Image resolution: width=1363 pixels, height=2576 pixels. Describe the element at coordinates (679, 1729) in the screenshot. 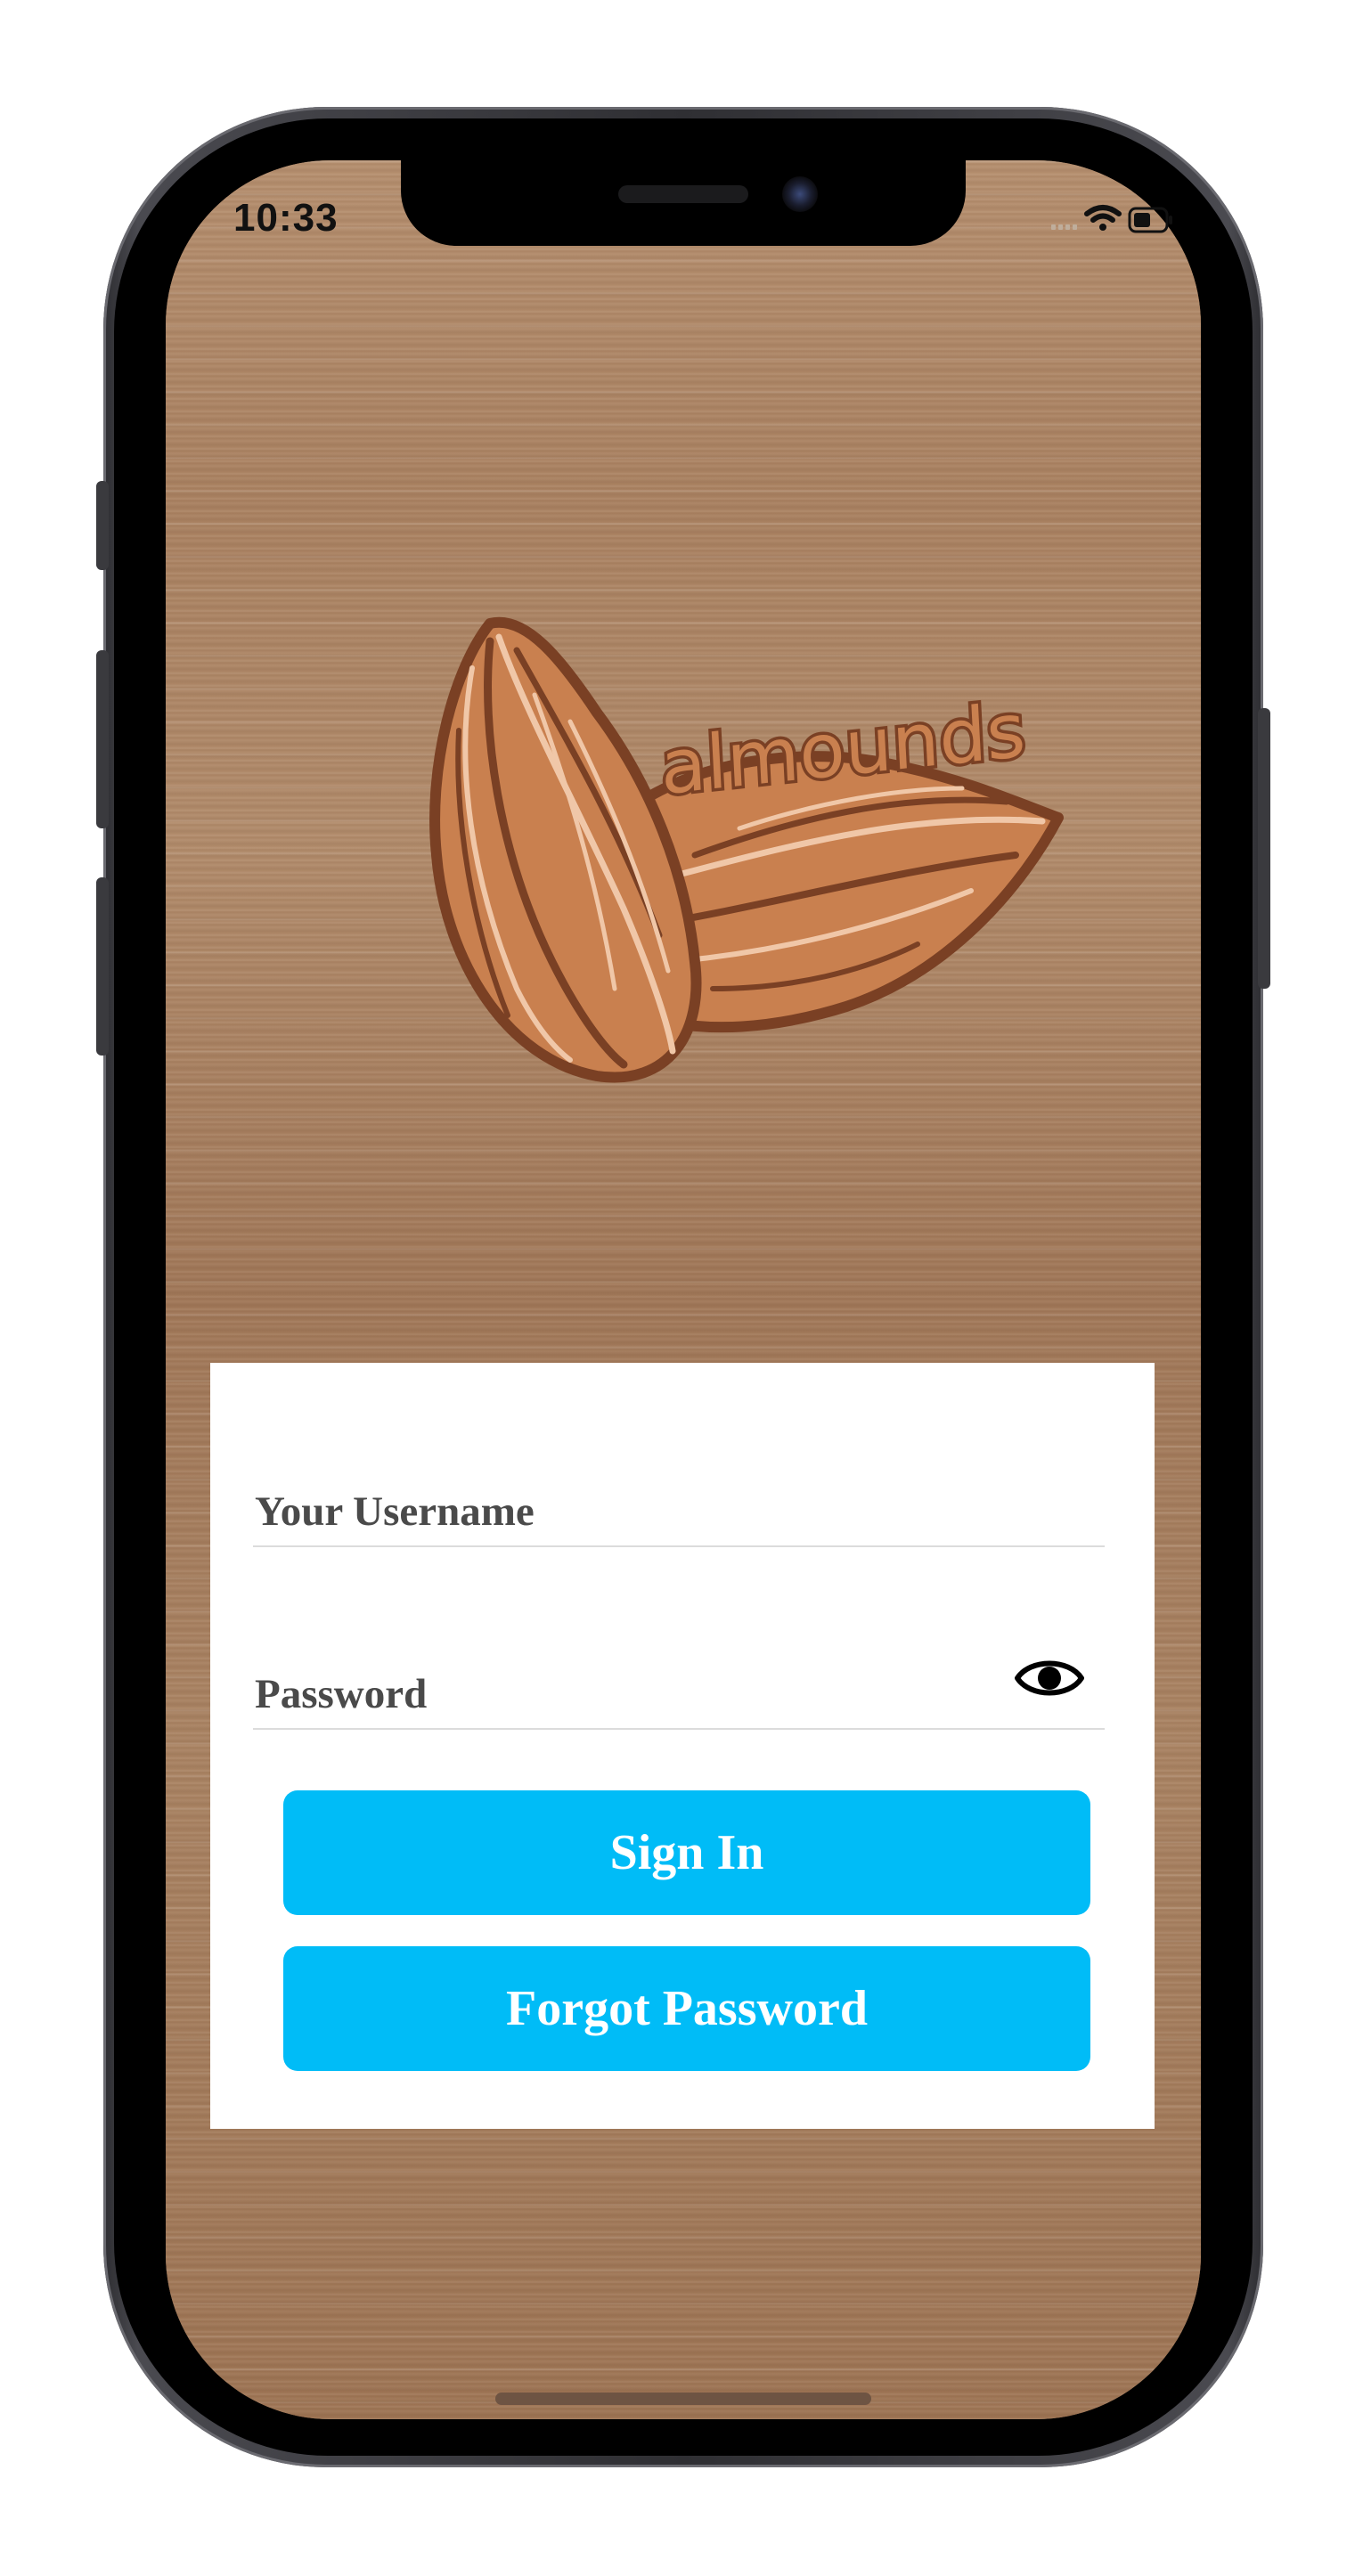

I see `password-underline` at that location.